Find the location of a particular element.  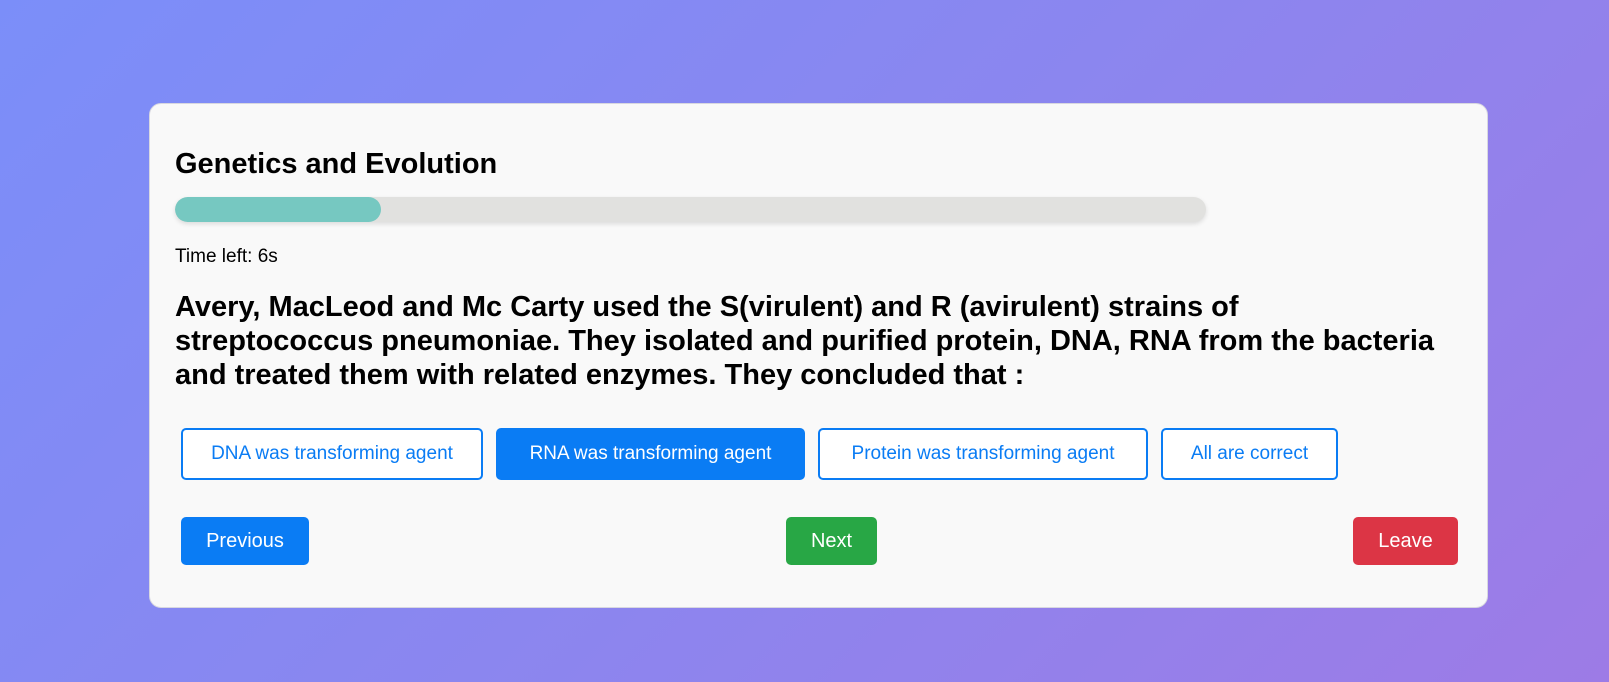

quiz-title: Genetics and Evolution is located at coordinates (336, 164).